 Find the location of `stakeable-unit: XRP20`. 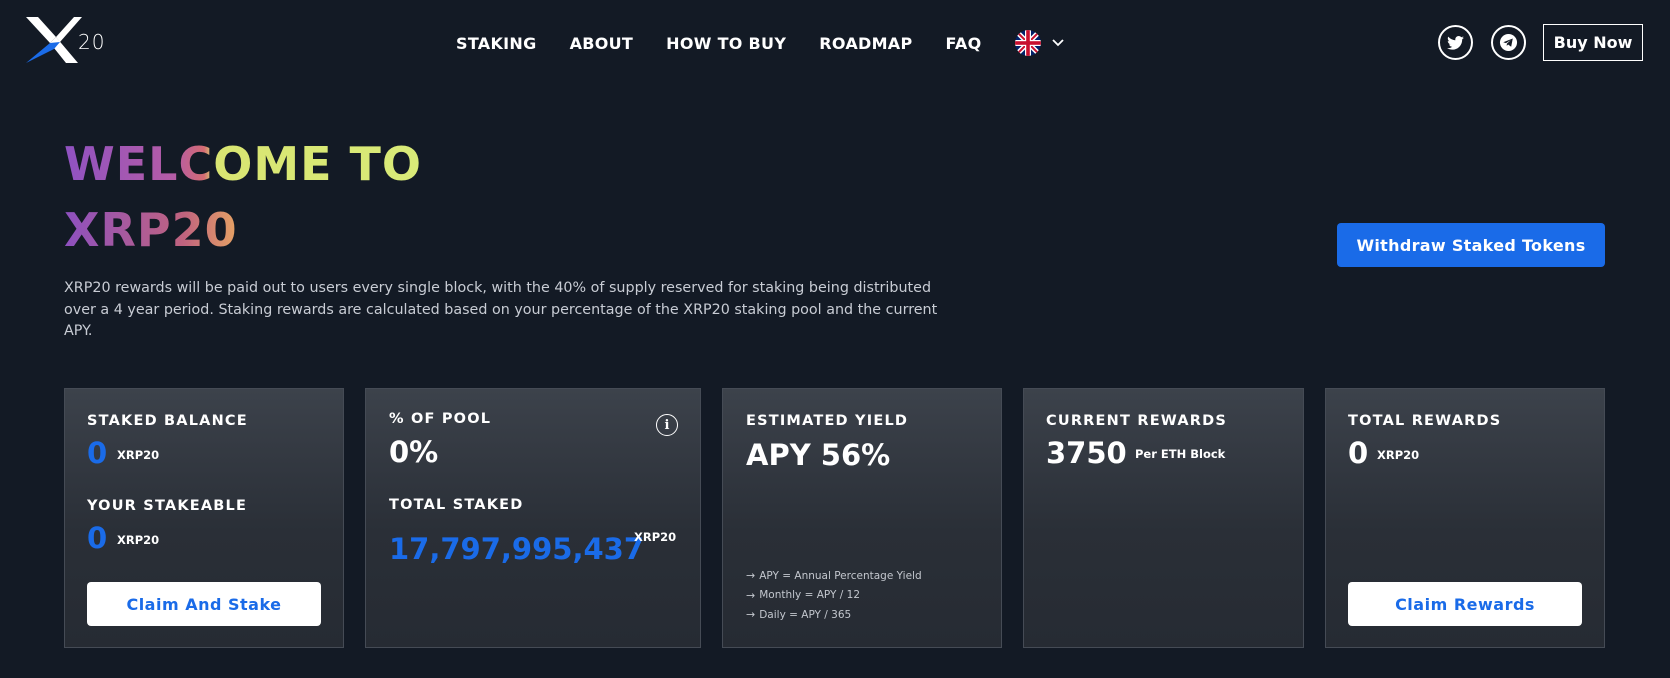

stakeable-unit: XRP20 is located at coordinates (138, 540).